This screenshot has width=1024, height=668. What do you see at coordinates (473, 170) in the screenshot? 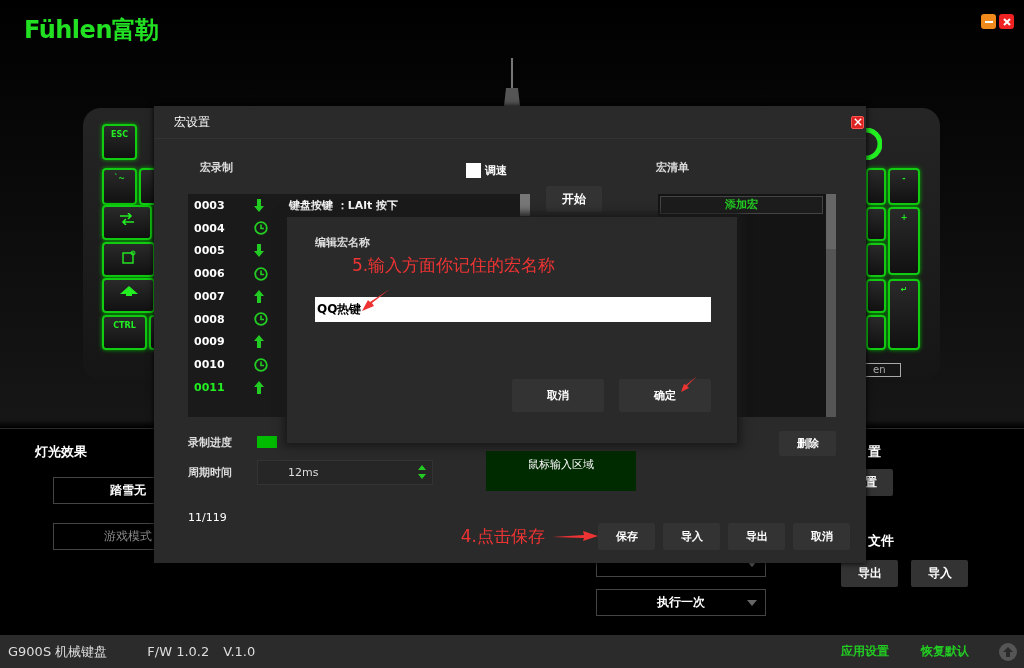
I see `checkbox` at bounding box center [473, 170].